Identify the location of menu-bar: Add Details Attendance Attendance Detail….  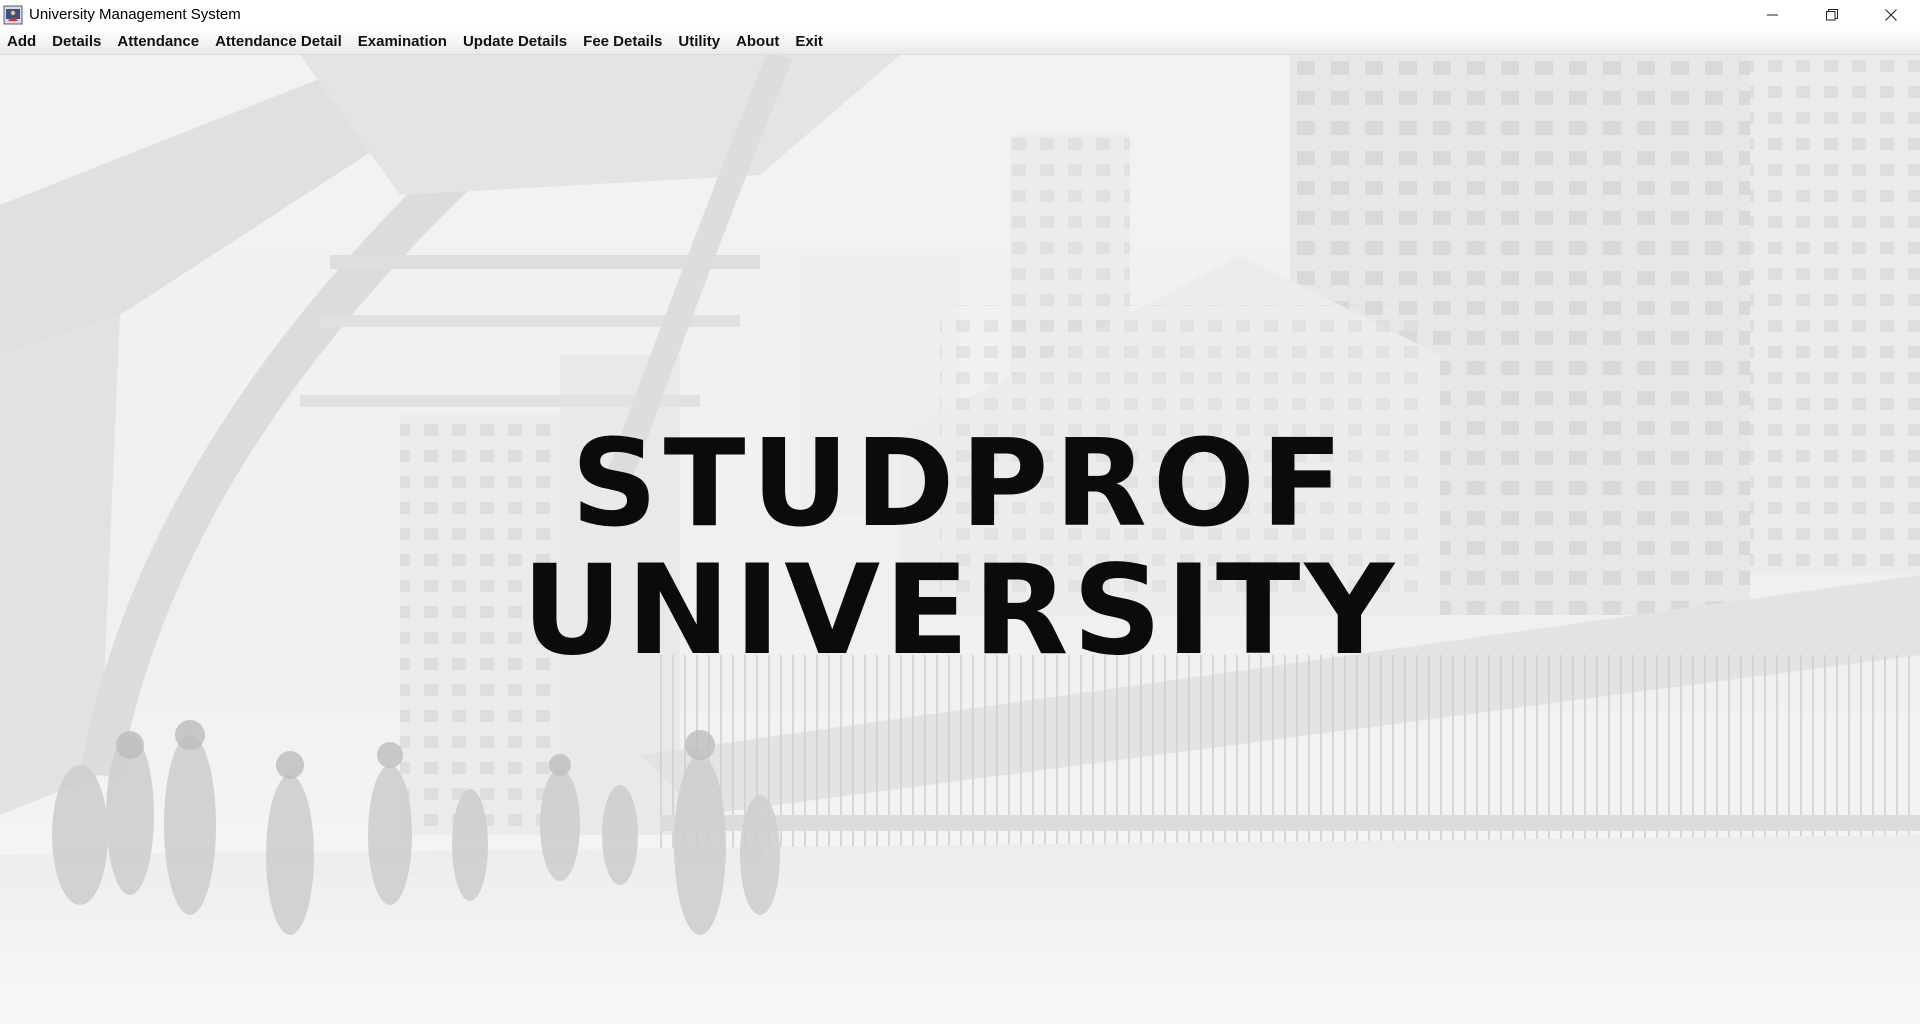
(960, 42).